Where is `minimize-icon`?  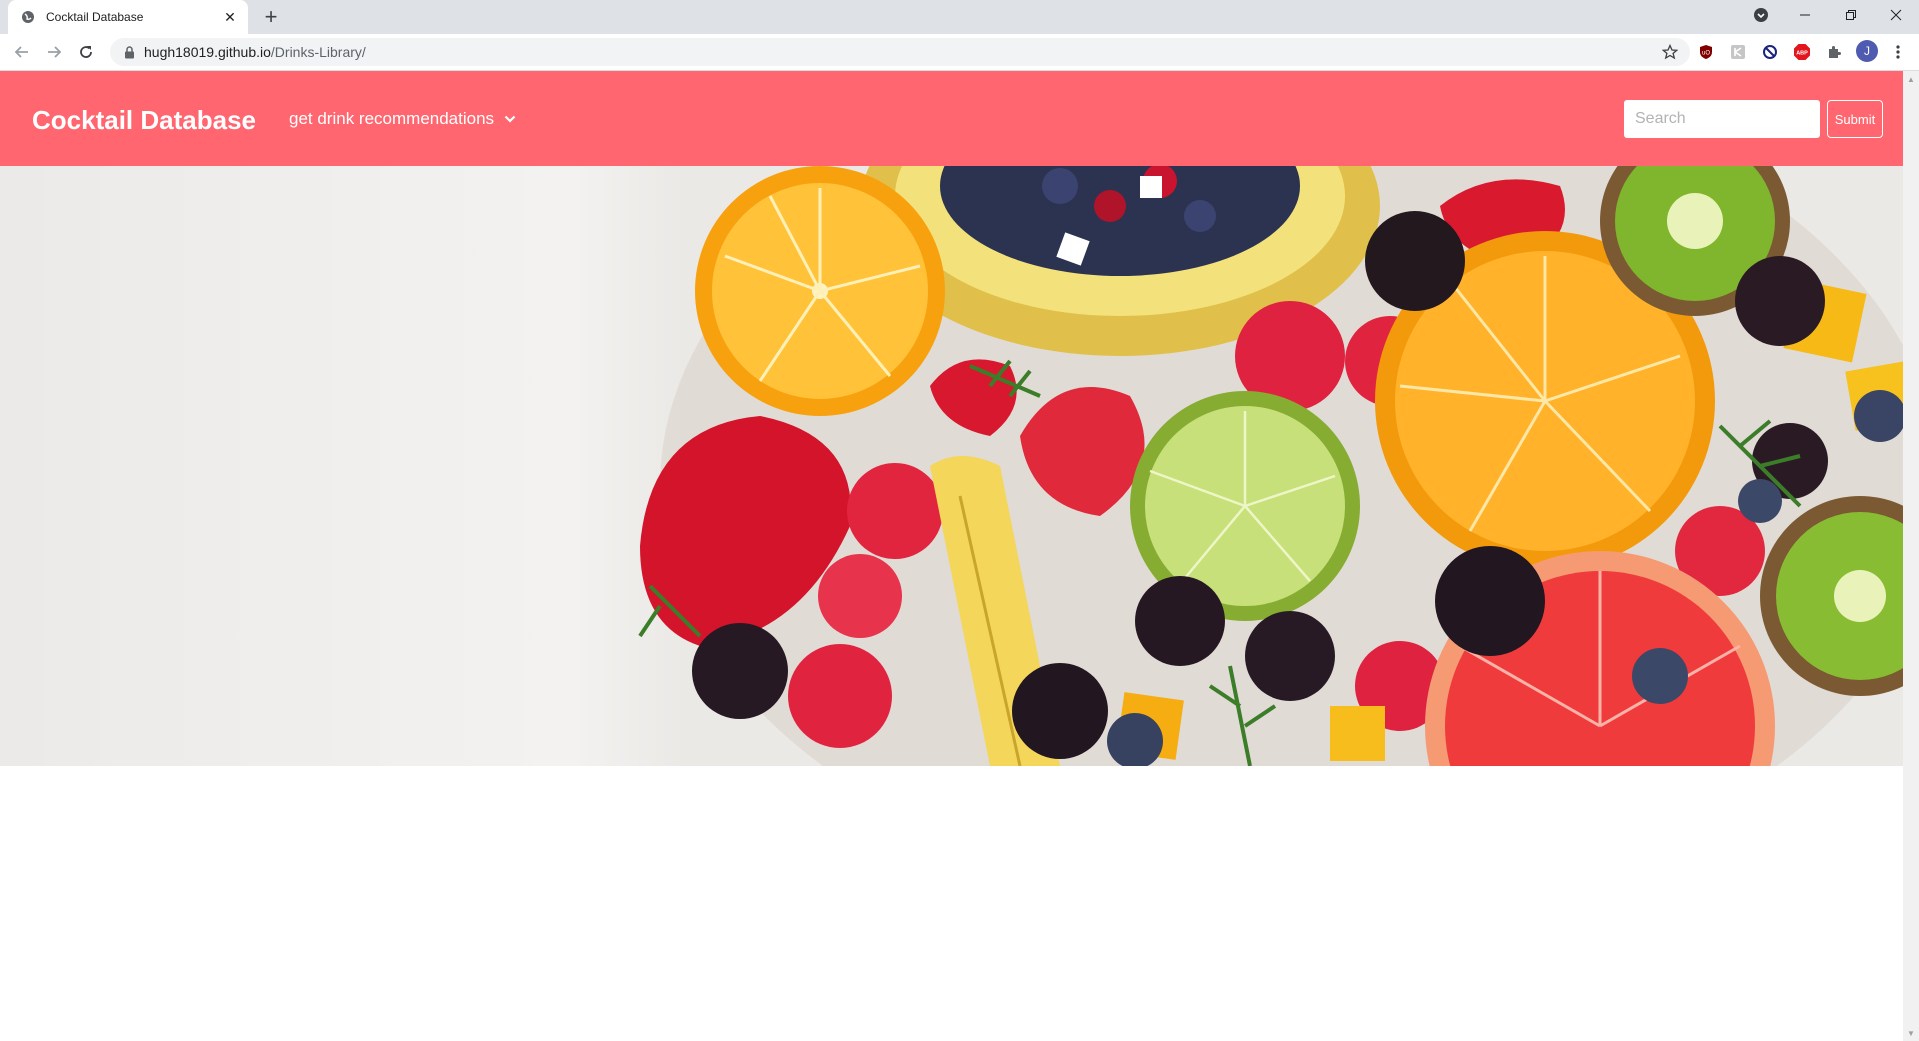
minimize-icon is located at coordinates (1805, 15).